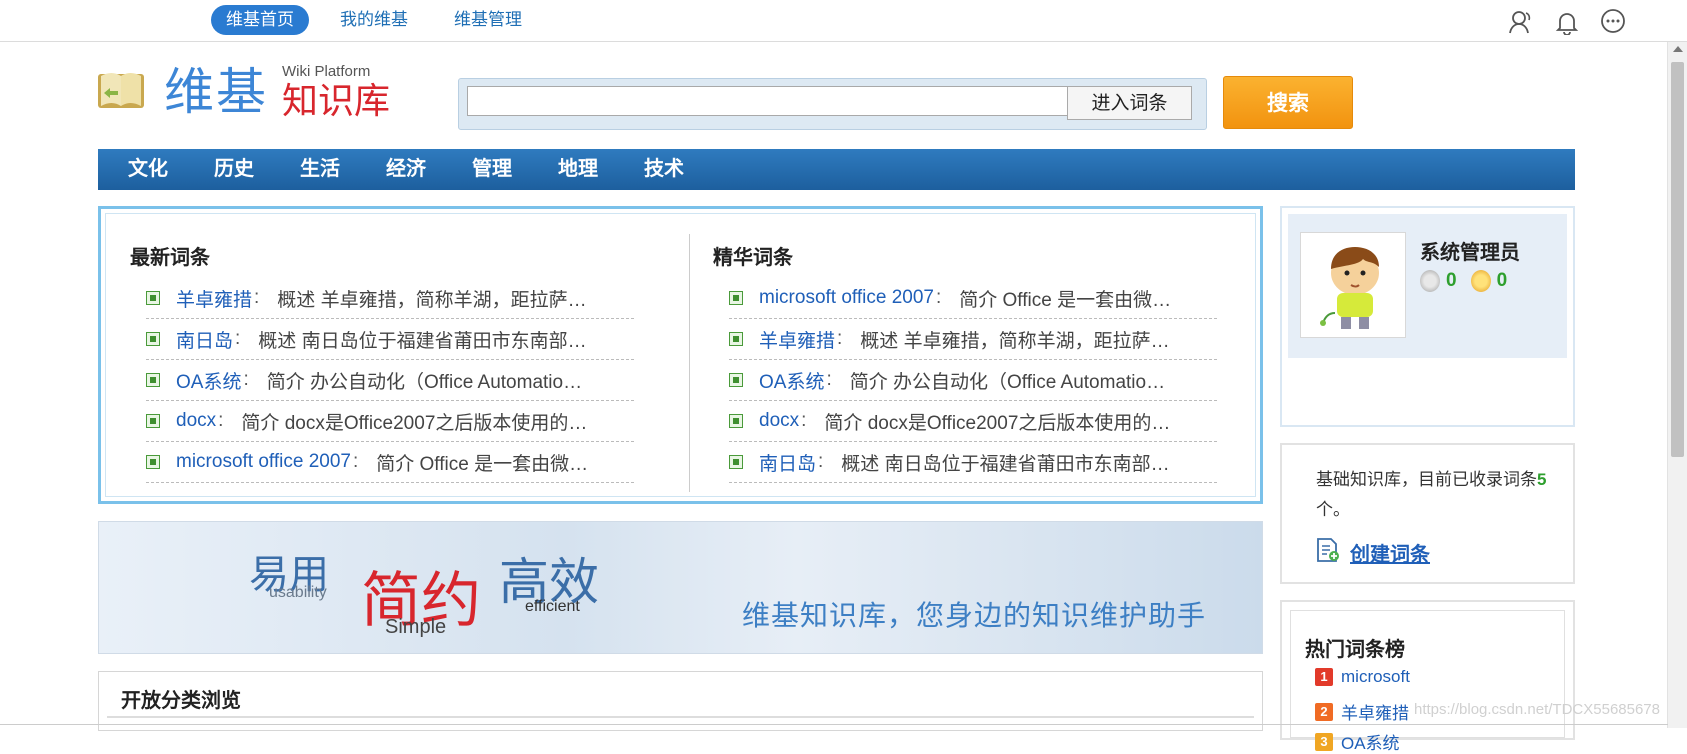 Image resolution: width=1687 pixels, height=754 pixels. Describe the element at coordinates (1353, 285) in the screenshot. I see `avatar` at that location.